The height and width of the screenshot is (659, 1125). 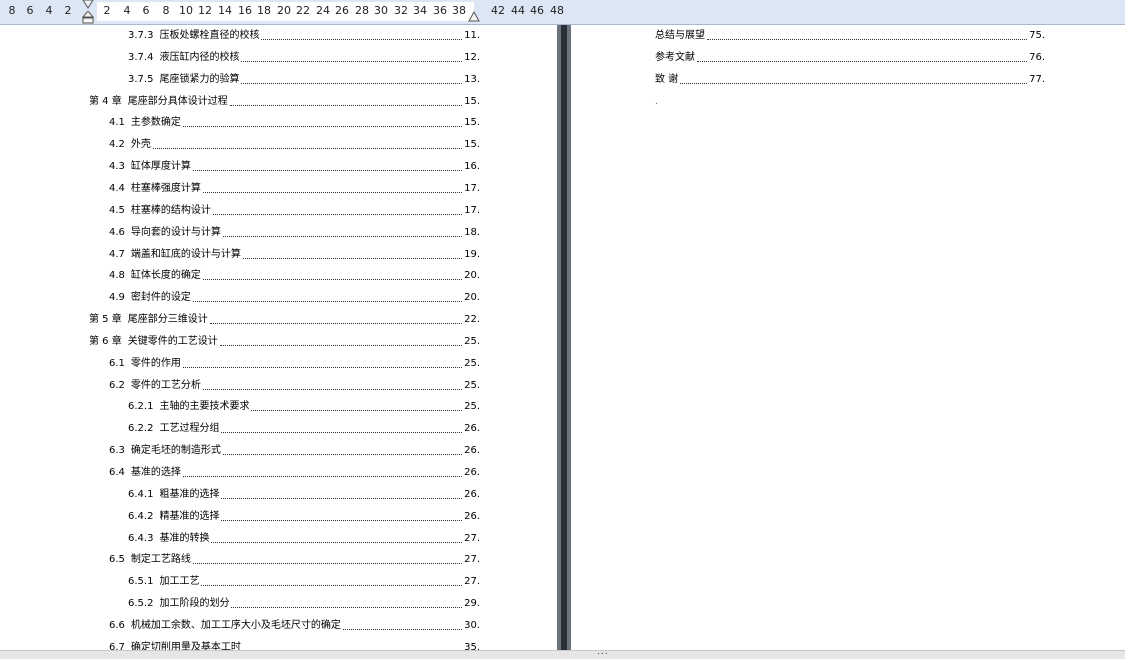 I want to click on toc-page-number: 77., so click(x=1037, y=79).